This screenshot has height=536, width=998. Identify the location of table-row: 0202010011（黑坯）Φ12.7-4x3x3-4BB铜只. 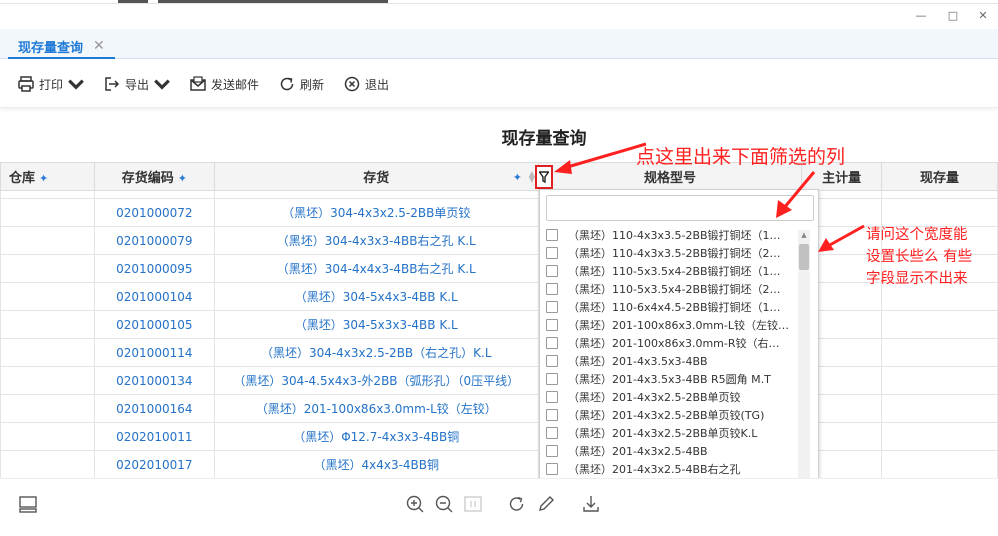
(499, 436).